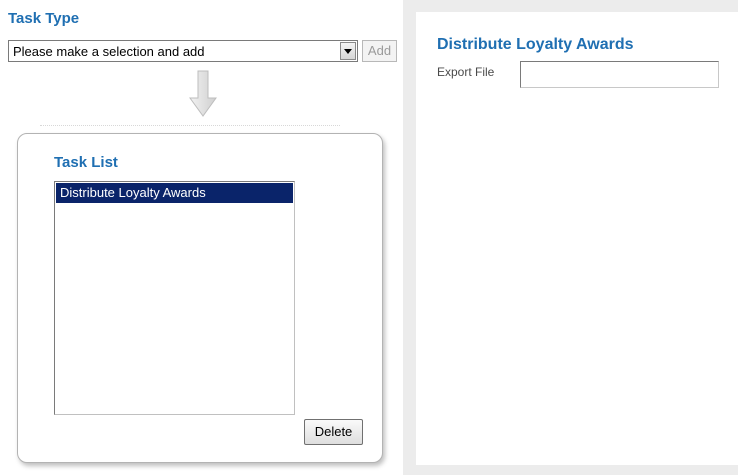  Describe the element at coordinates (466, 72) in the screenshot. I see `export-file-label: Export File` at that location.